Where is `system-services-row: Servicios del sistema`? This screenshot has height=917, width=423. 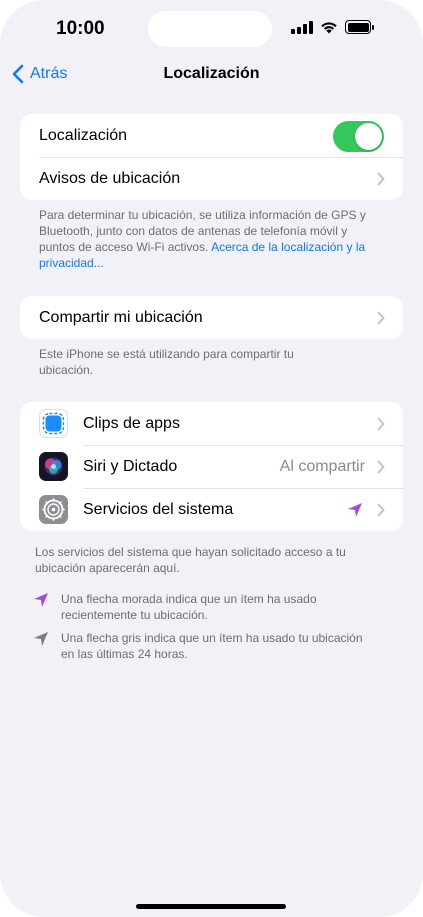 system-services-row: Servicios del sistema is located at coordinates (211, 509).